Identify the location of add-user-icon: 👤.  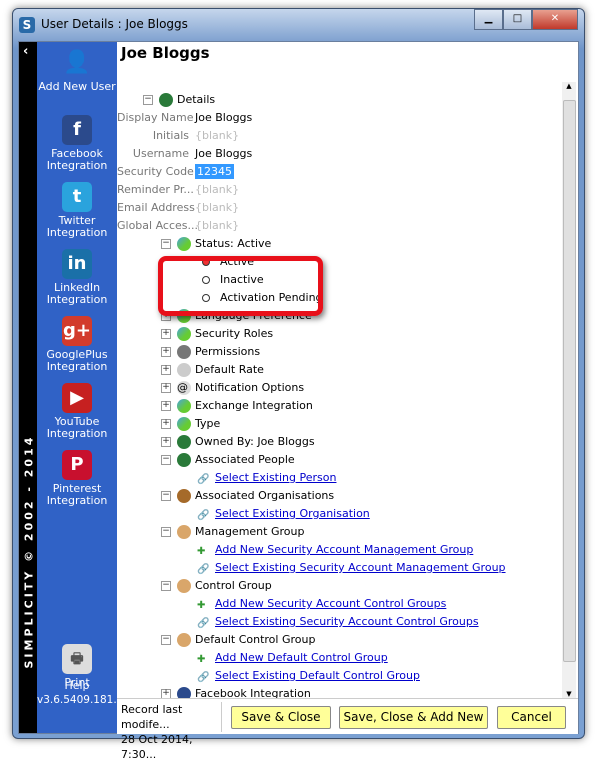
(77, 62).